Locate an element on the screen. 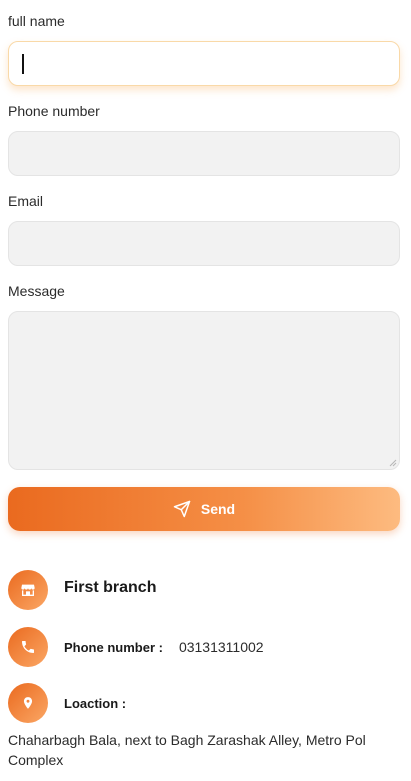 This screenshot has width=411, height=781. text-caret is located at coordinates (23, 64).